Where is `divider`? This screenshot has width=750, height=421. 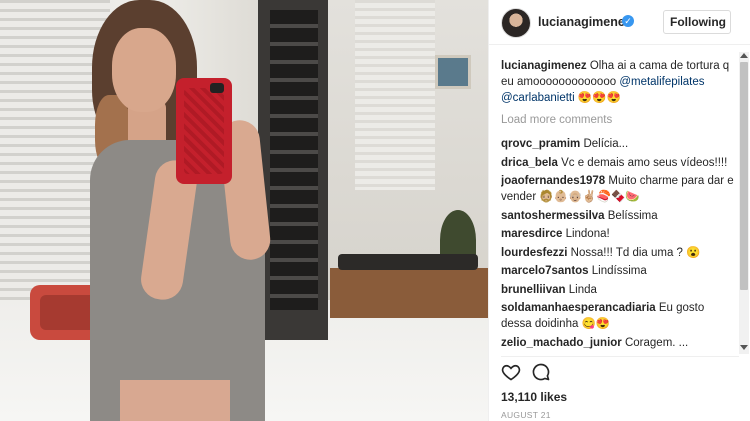 divider is located at coordinates (620, 356).